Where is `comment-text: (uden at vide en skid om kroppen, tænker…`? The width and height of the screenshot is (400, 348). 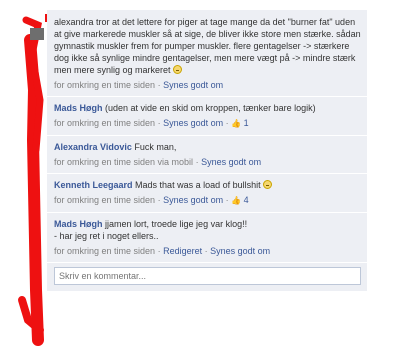
comment-text: (uden at vide en skid om kroppen, tænker… is located at coordinates (210, 108).